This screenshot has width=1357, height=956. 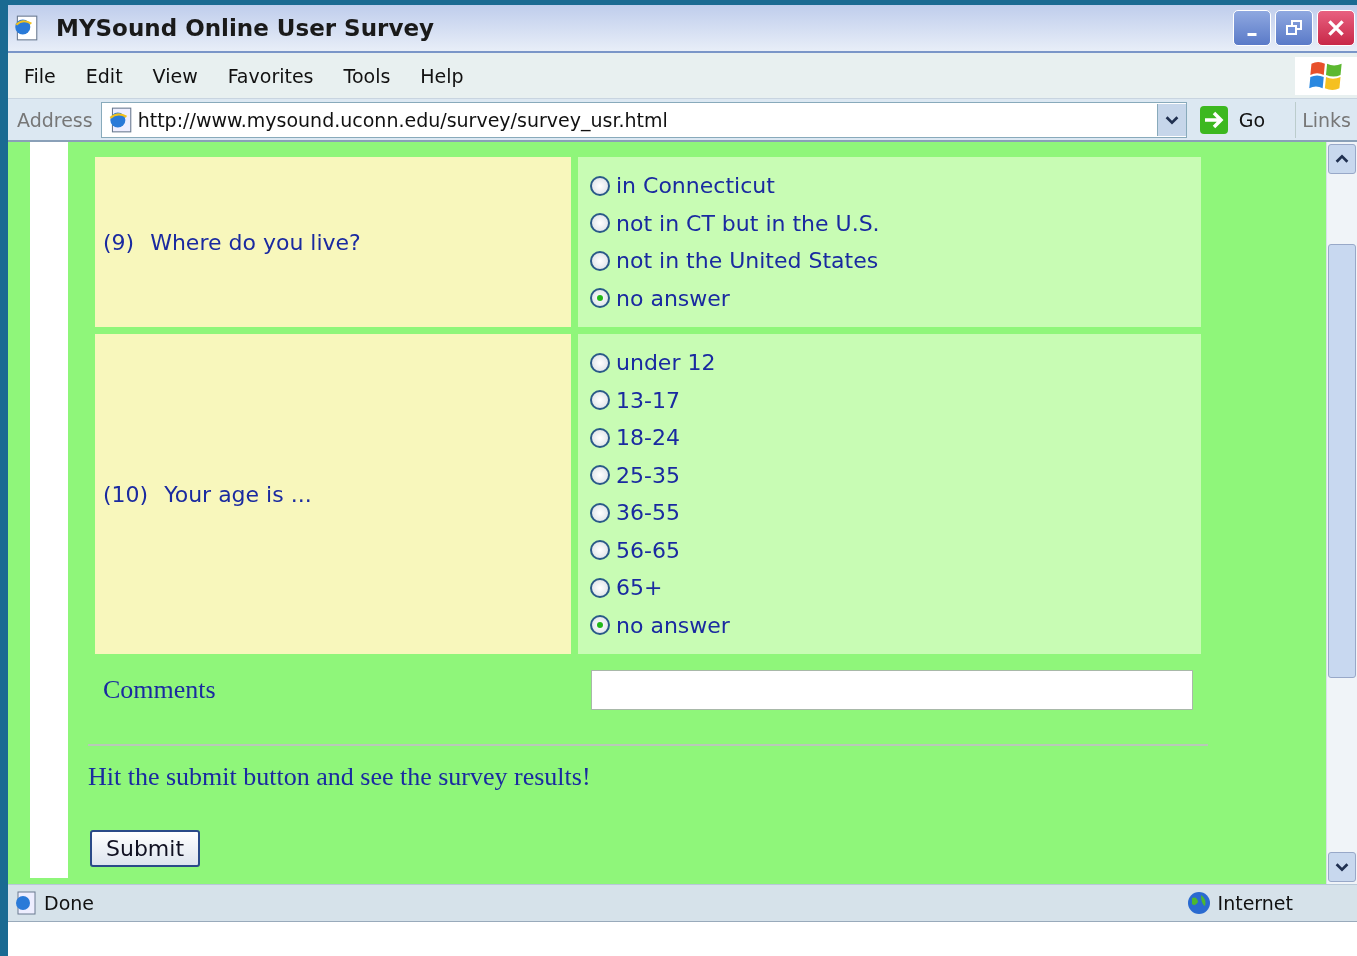 I want to click on menu-item: View, so click(x=175, y=75).